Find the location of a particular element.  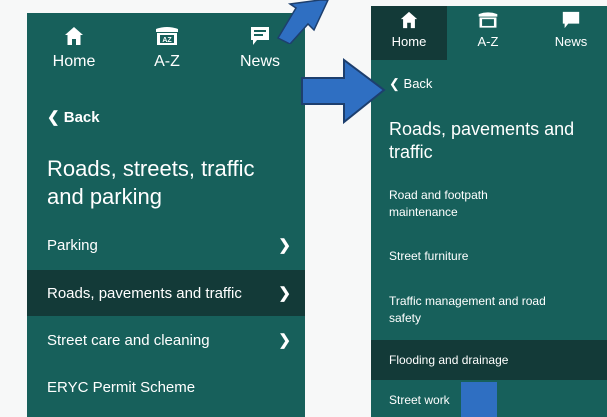

annotation-arrow-right is located at coordinates (343, 91).